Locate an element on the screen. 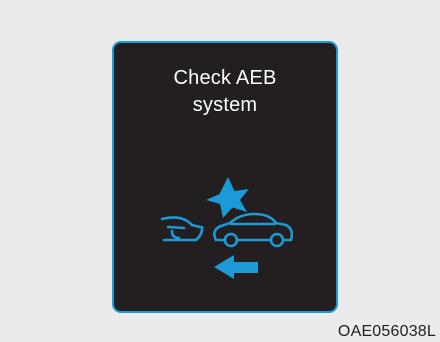 The image size is (440, 342). warning-message-line-1: Check AEB is located at coordinates (225, 78).